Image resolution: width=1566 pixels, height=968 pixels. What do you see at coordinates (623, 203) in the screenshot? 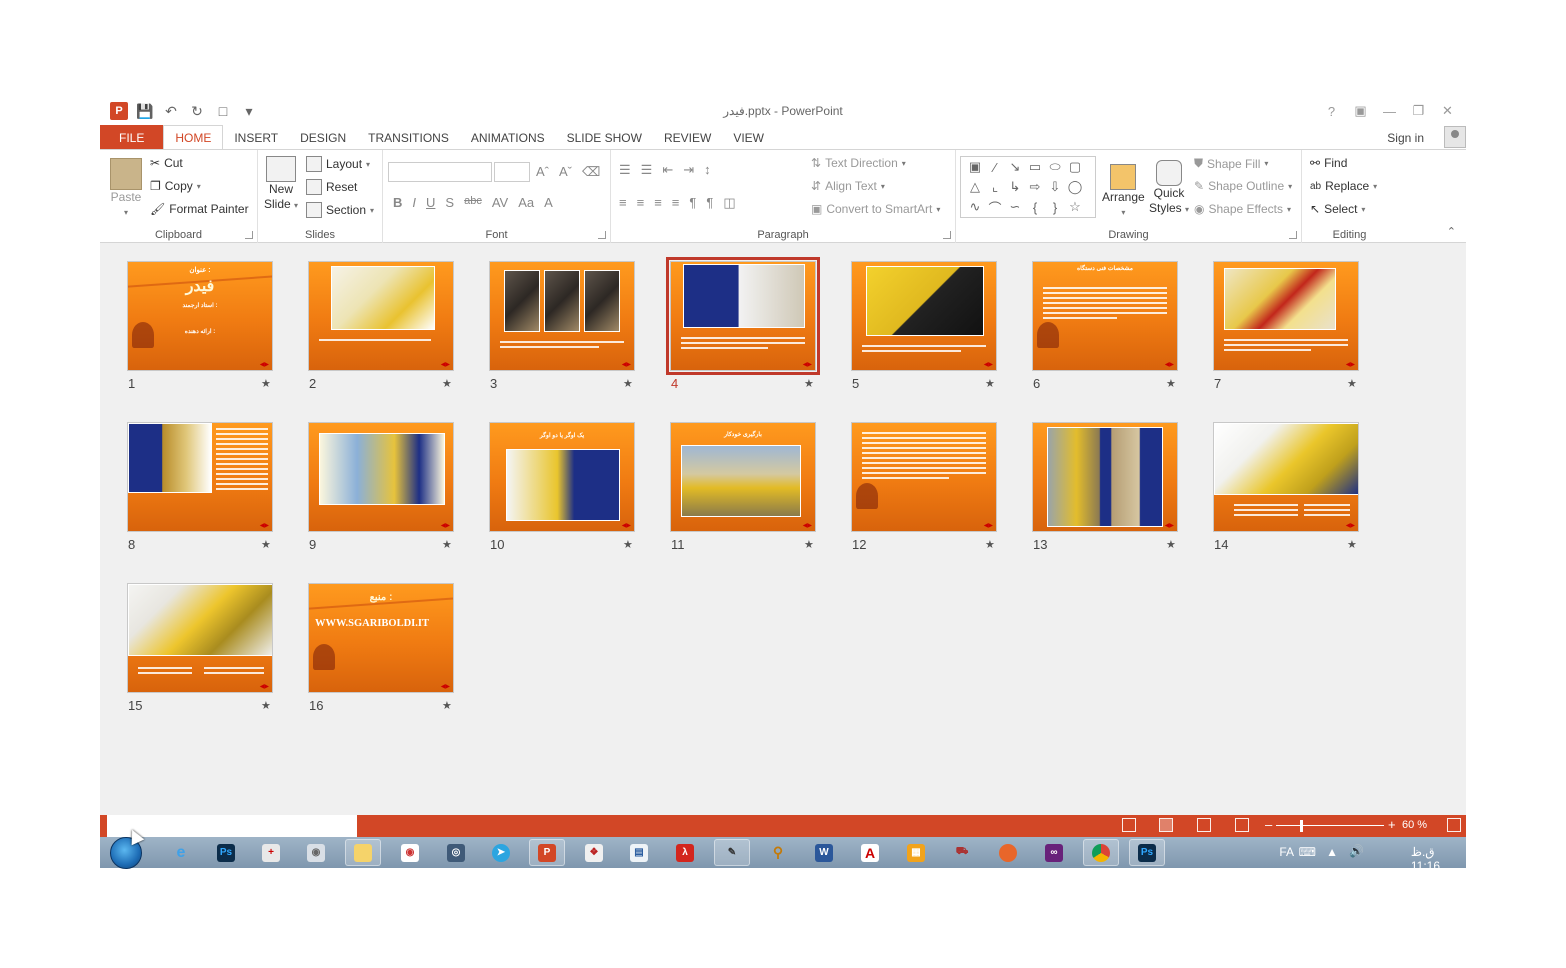
I see `align-left-icon: ≡` at bounding box center [623, 203].